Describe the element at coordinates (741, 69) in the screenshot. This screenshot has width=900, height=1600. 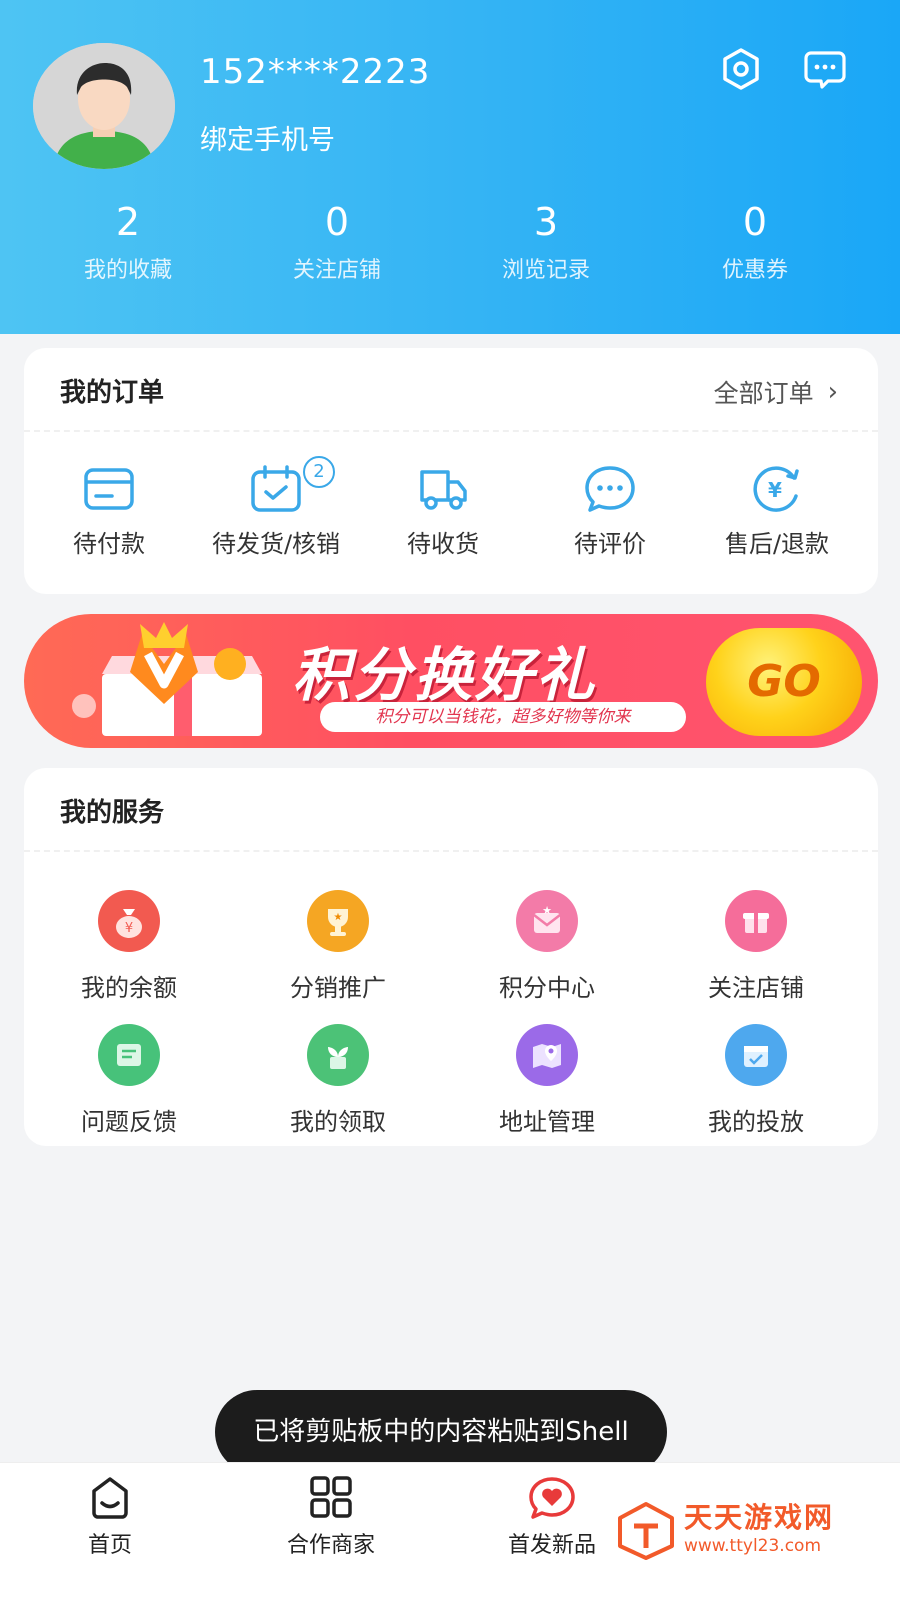
I see `settings-icon` at that location.